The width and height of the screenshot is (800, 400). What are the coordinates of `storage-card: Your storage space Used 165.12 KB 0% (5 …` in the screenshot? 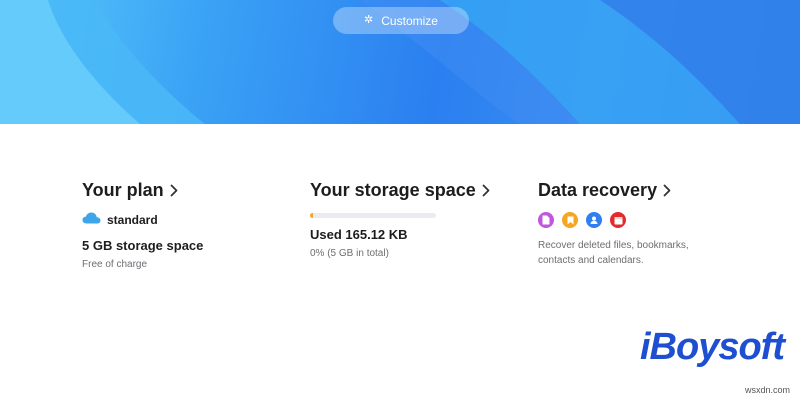 It's located at (410, 218).